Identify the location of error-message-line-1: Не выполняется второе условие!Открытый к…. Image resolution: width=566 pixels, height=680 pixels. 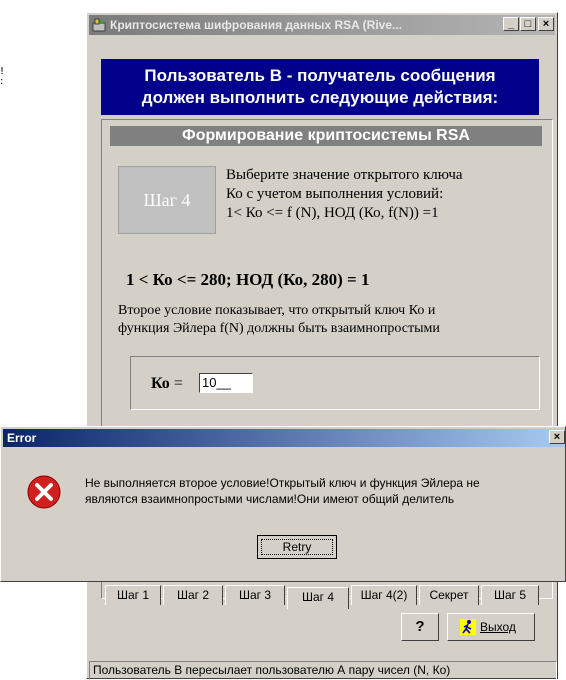
(282, 483).